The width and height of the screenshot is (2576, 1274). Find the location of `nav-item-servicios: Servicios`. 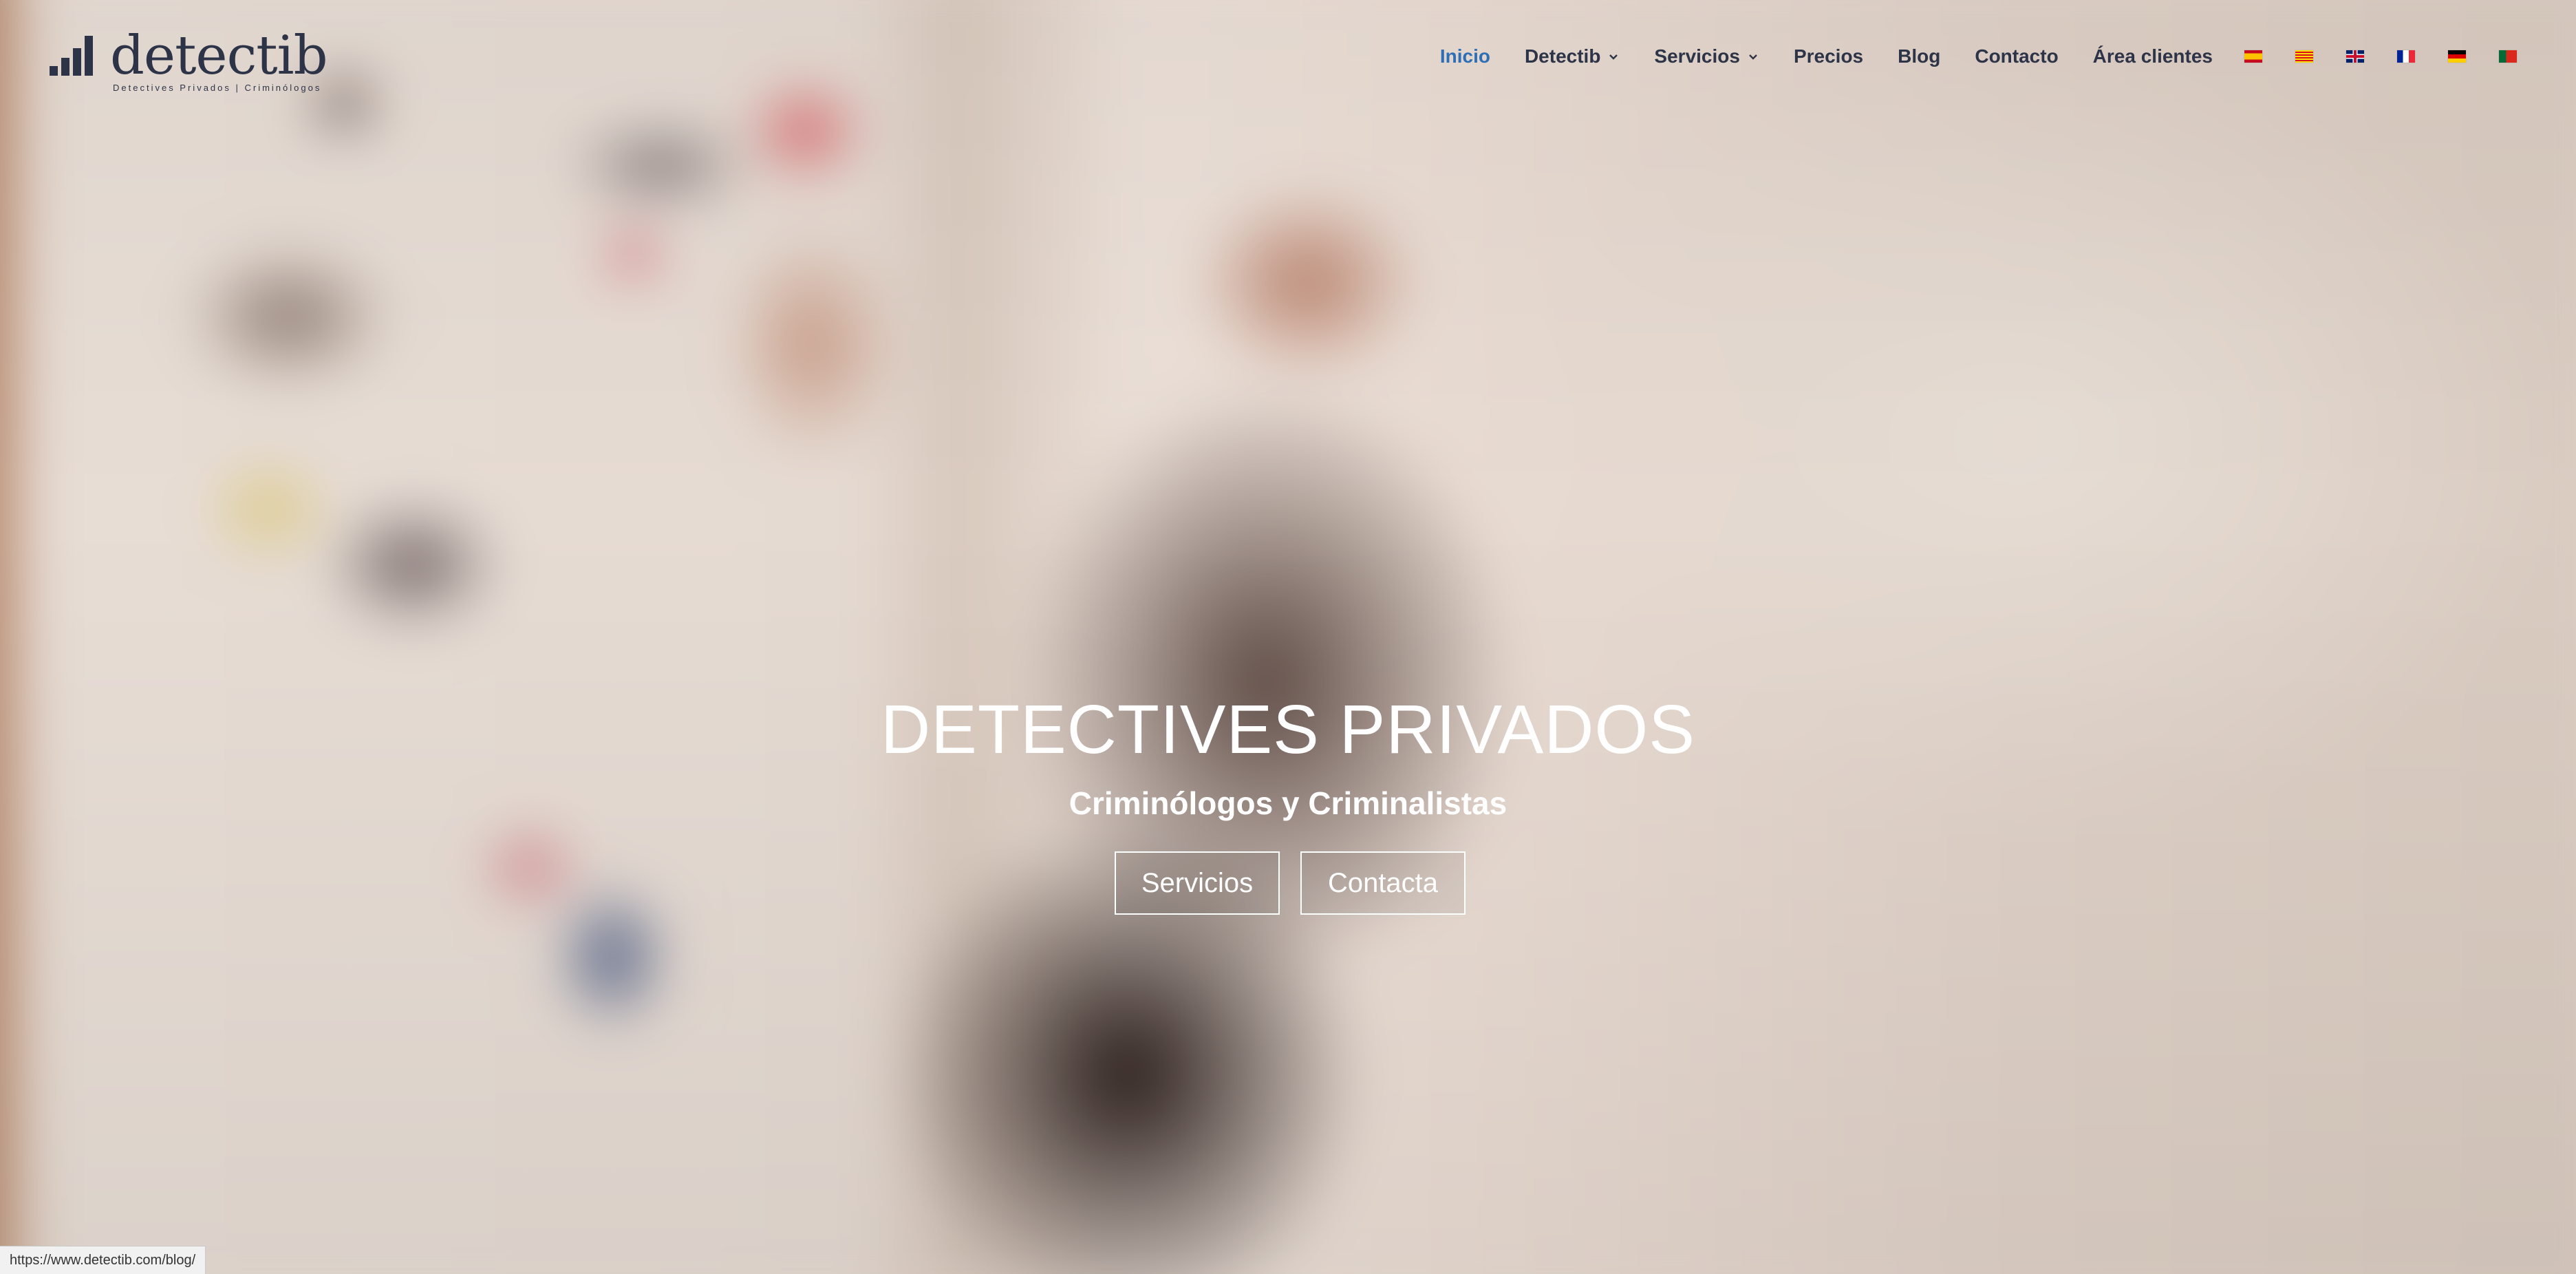

nav-item-servicios: Servicios is located at coordinates (1706, 56).